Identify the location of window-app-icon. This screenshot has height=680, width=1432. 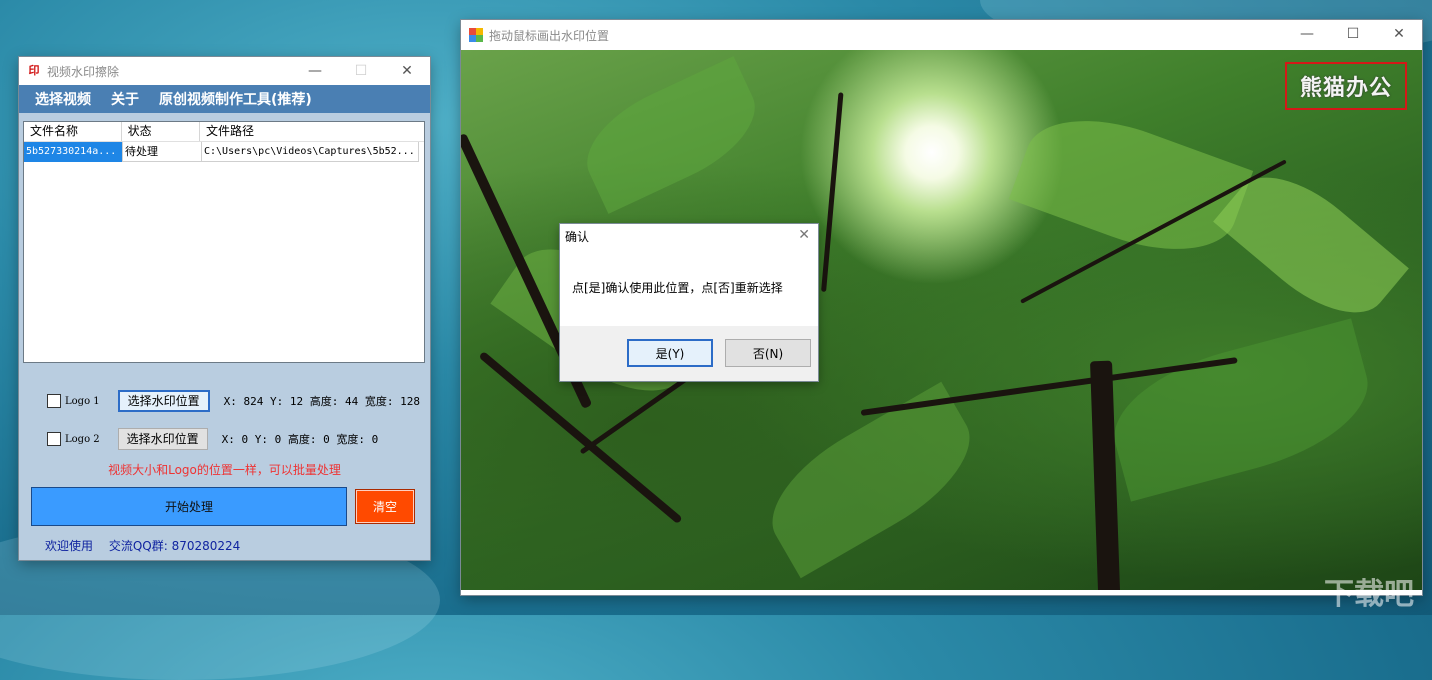
(476, 35).